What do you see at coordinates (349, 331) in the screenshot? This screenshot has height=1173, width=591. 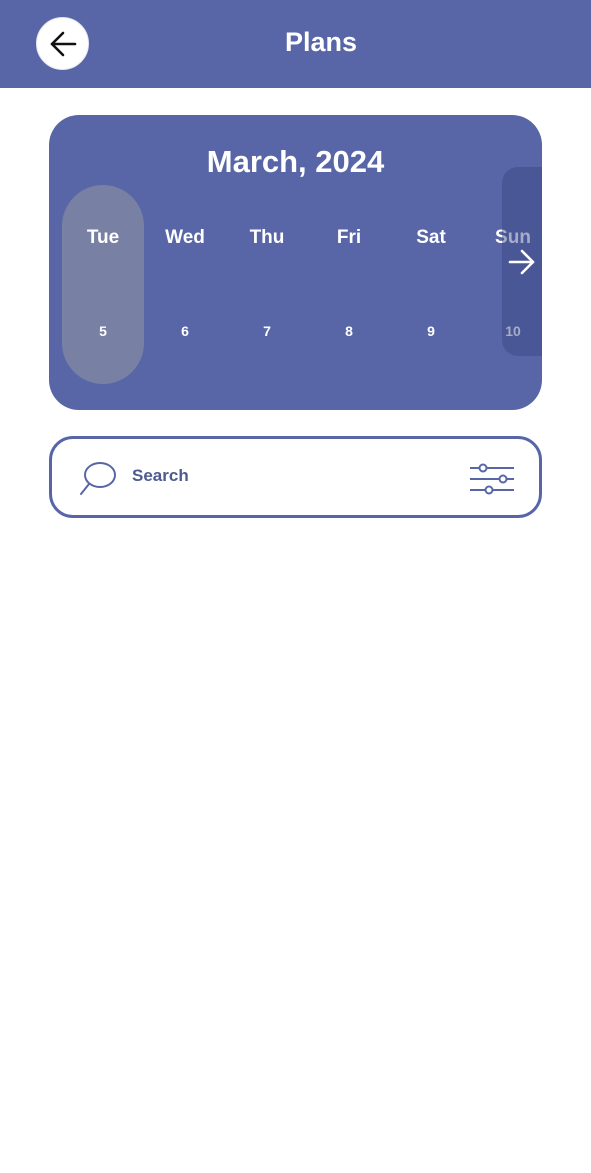 I see `day-date: 8` at bounding box center [349, 331].